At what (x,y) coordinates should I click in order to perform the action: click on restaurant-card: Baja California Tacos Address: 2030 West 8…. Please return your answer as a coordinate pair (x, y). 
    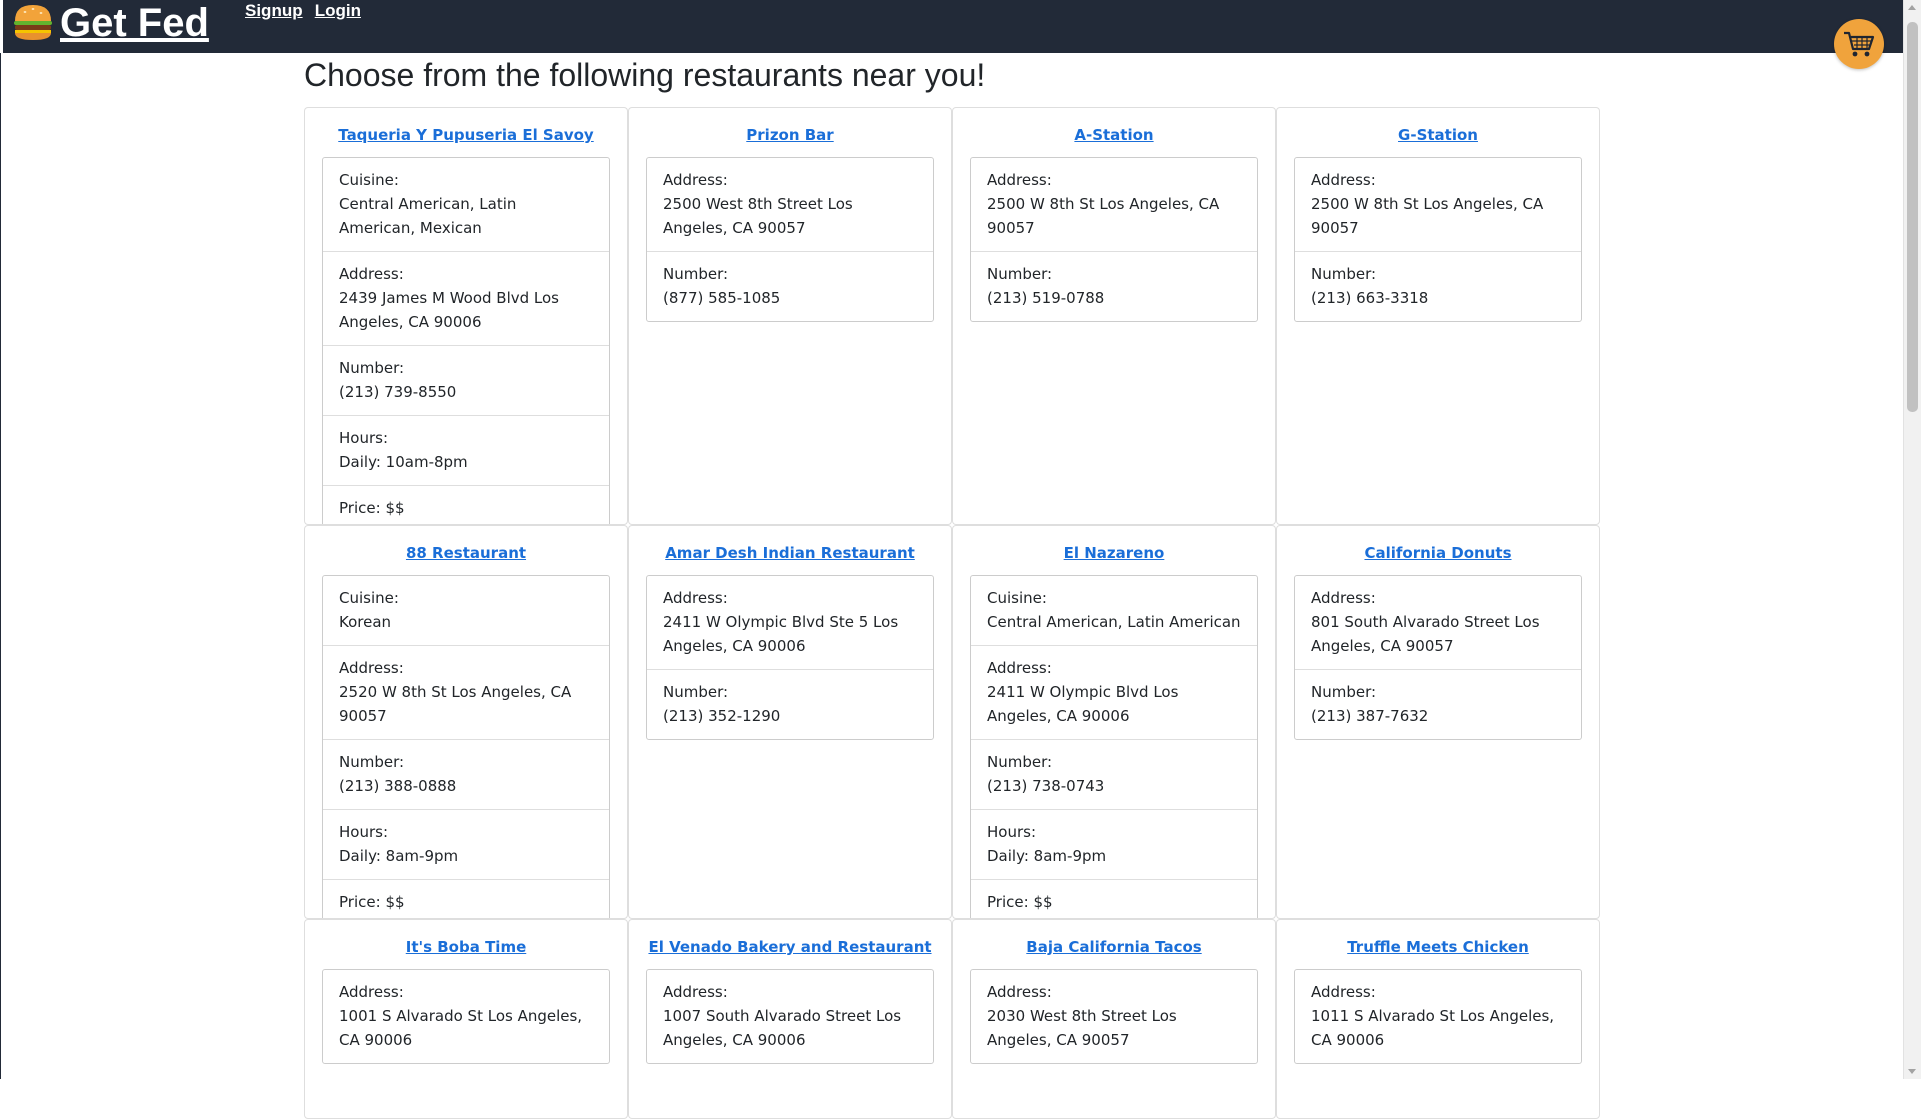
    Looking at the image, I should click on (1114, 1019).